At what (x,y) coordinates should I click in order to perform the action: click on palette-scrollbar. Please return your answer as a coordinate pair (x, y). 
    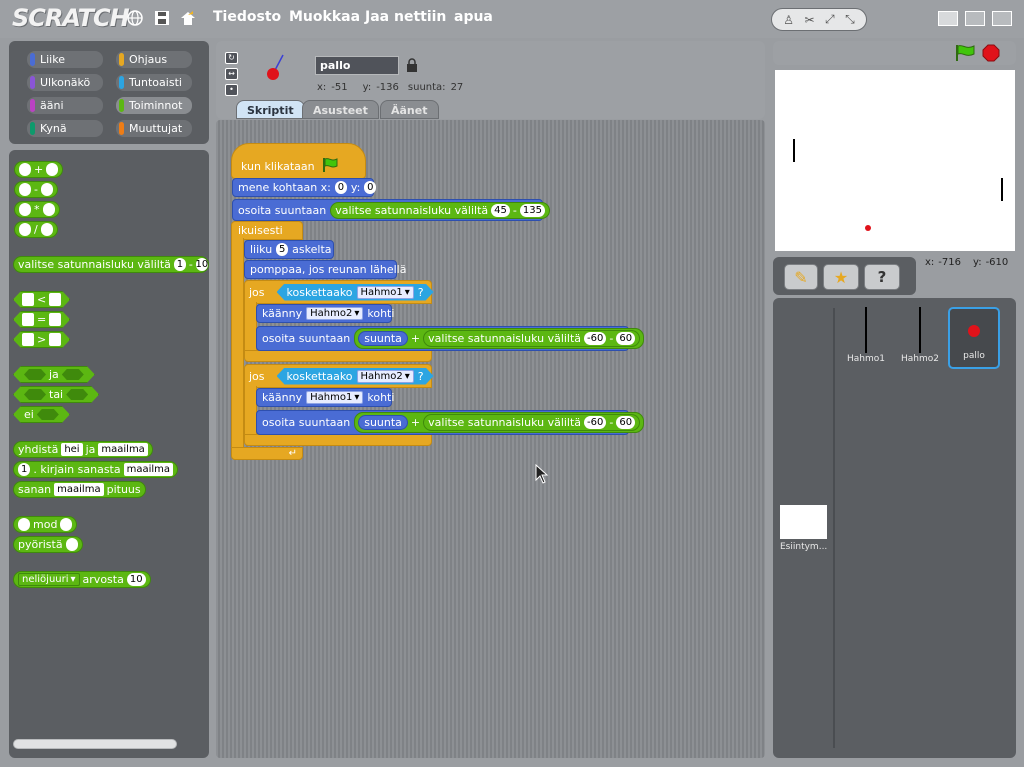
    Looking at the image, I should click on (95, 744).